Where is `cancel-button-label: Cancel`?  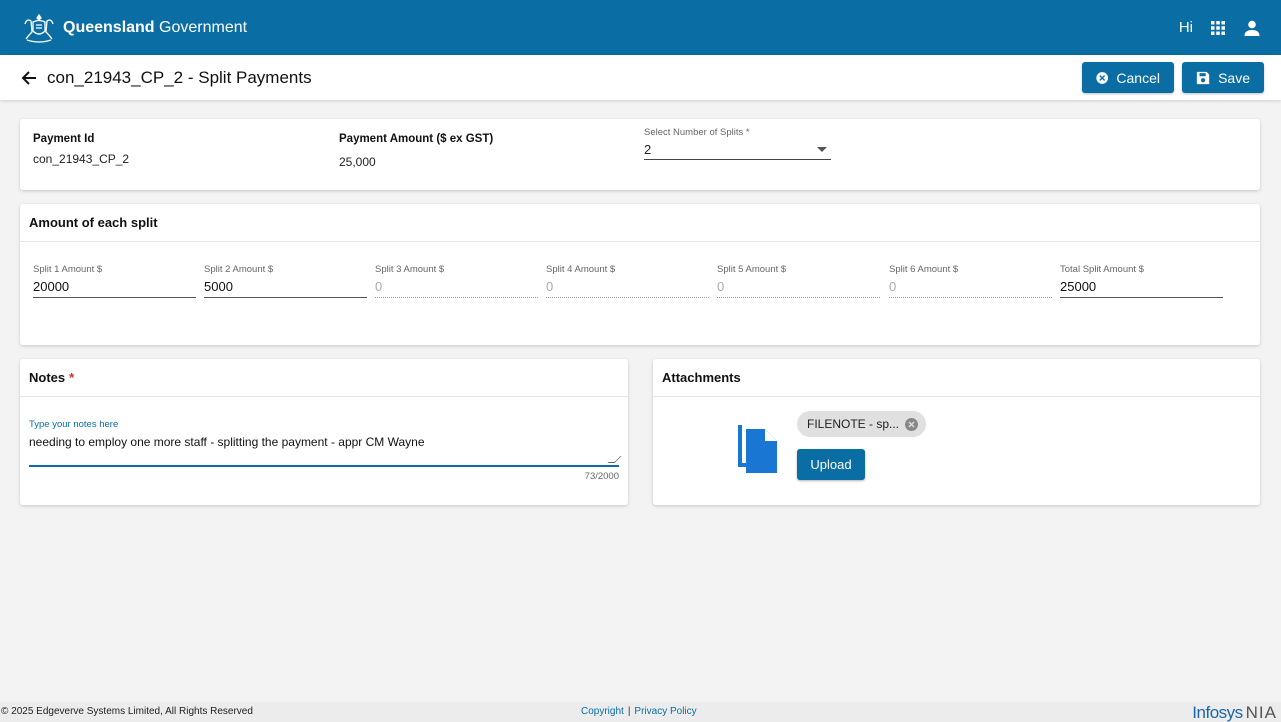 cancel-button-label: Cancel is located at coordinates (1138, 77).